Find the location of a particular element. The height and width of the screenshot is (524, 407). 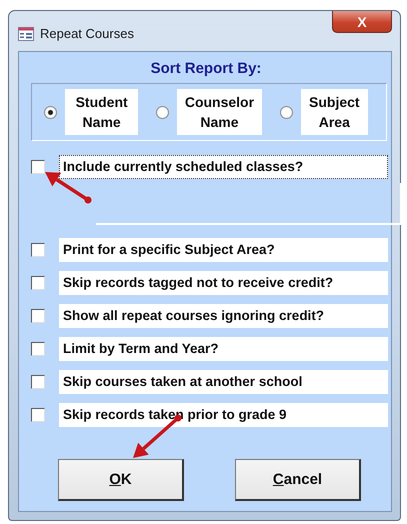

radio-label: Subject Area is located at coordinates (334, 112).